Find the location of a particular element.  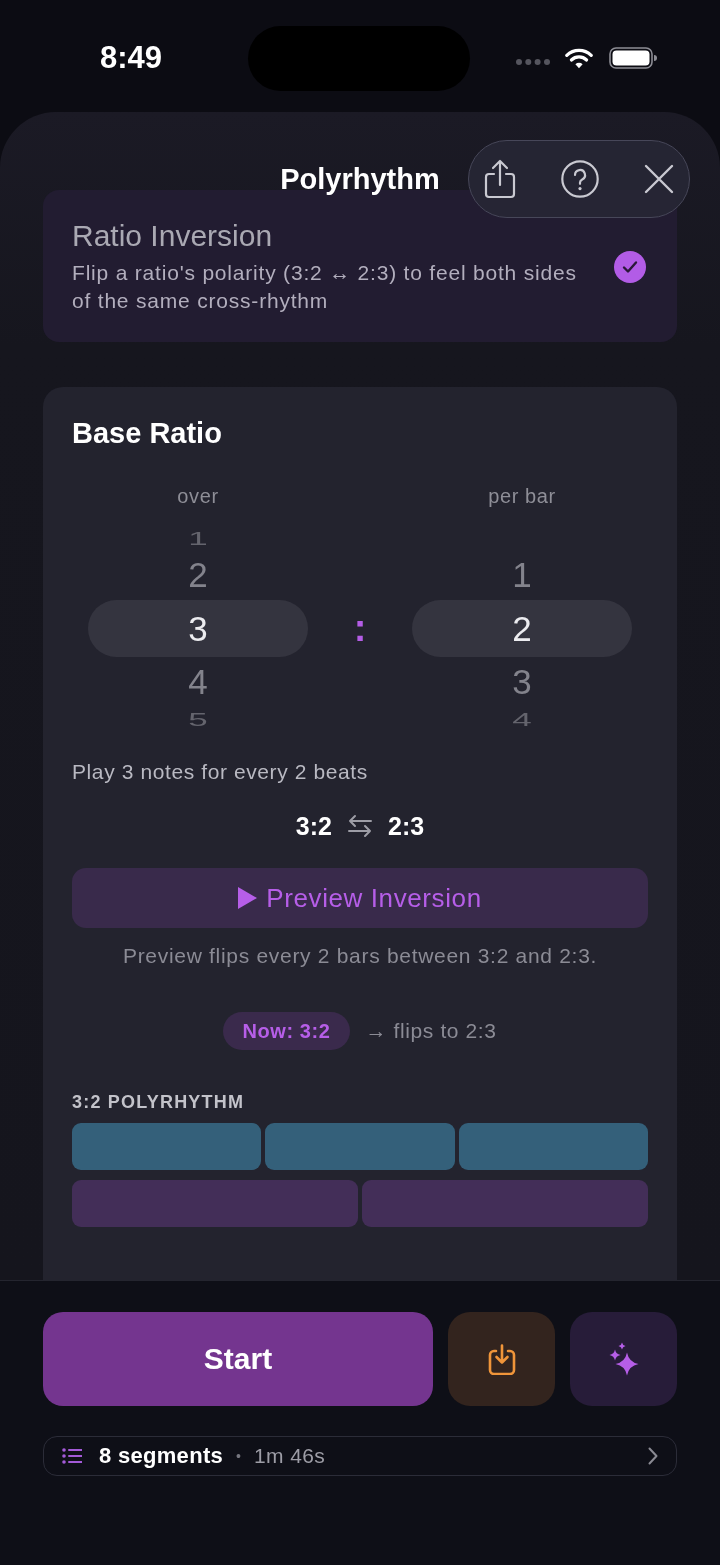

import-button is located at coordinates (501, 1359).